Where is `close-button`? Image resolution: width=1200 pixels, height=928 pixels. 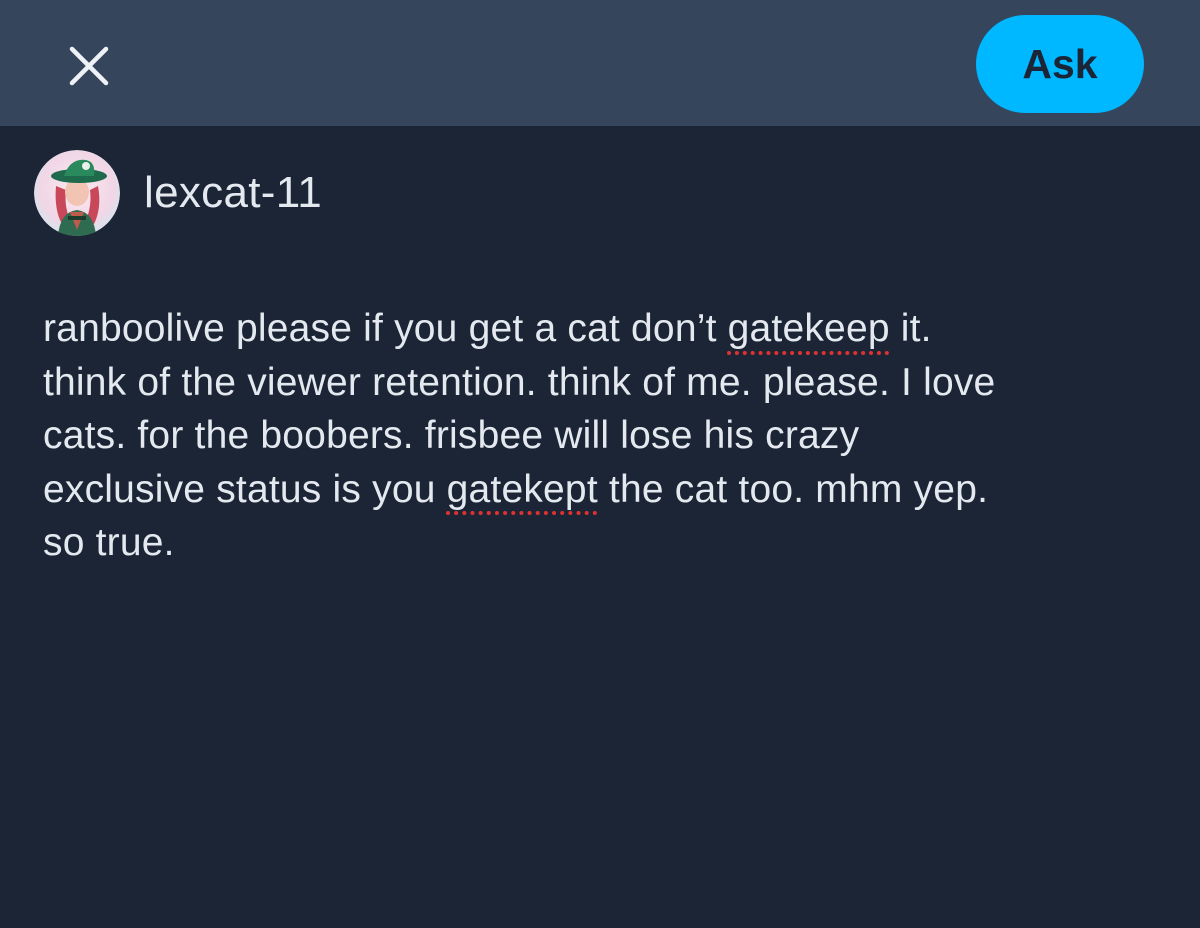
close-button is located at coordinates (89, 66).